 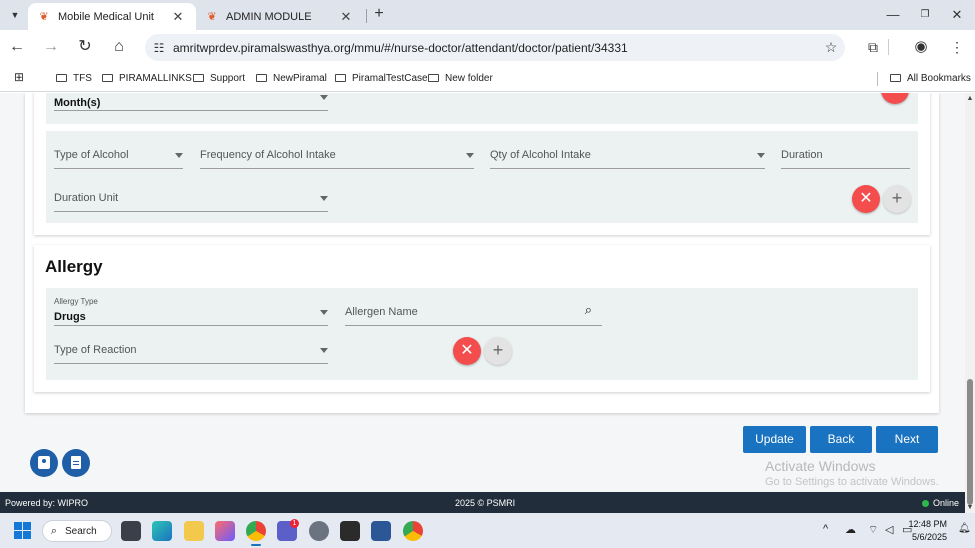 What do you see at coordinates (390, 78) in the screenshot?
I see `bookmark-label: PiramalTestCase` at bounding box center [390, 78].